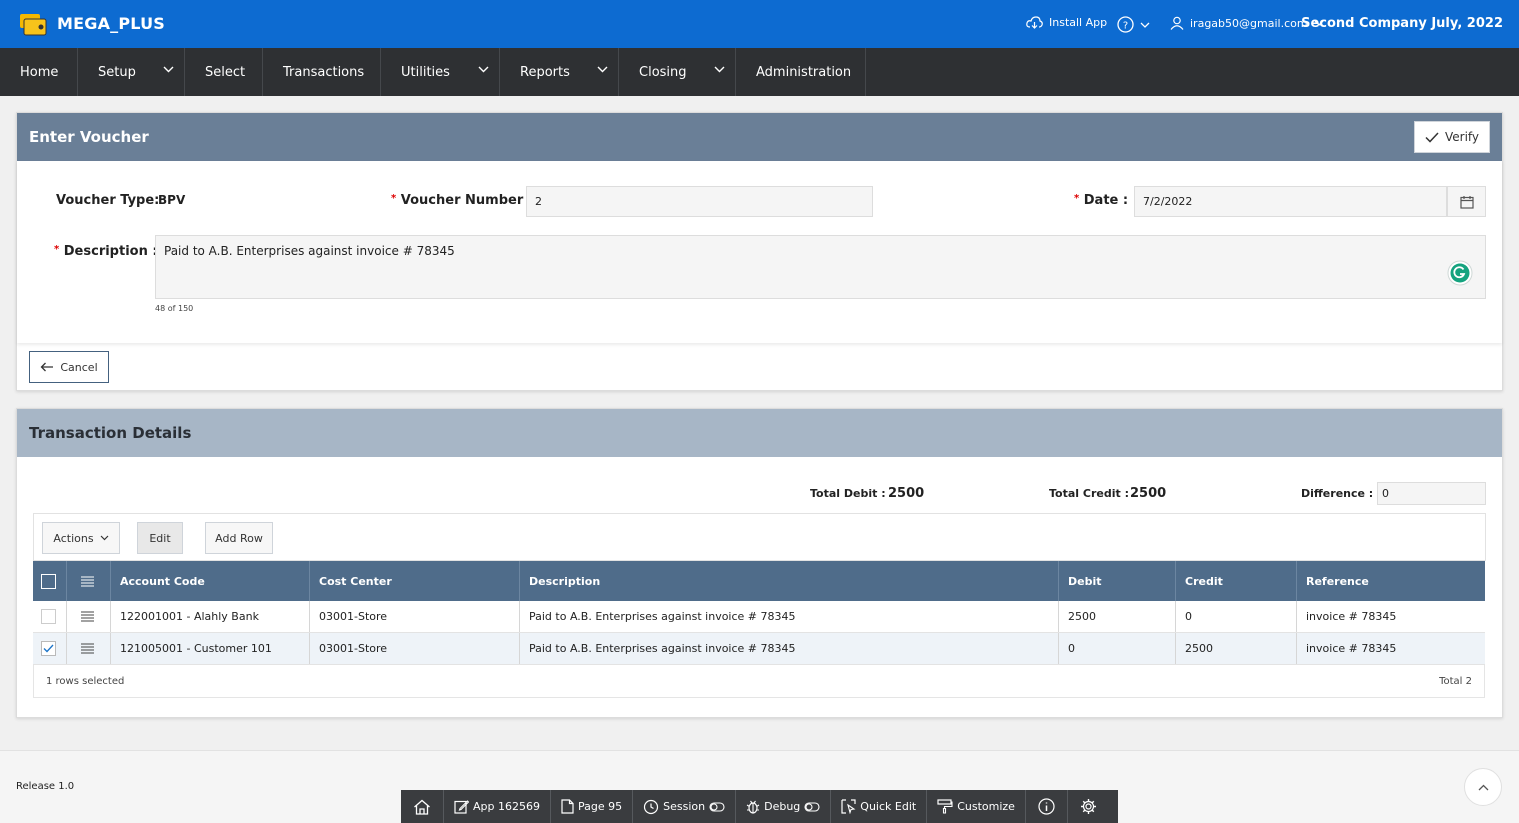 This screenshot has height=823, width=1519. I want to click on nav-transactions: Transactions, so click(322, 72).